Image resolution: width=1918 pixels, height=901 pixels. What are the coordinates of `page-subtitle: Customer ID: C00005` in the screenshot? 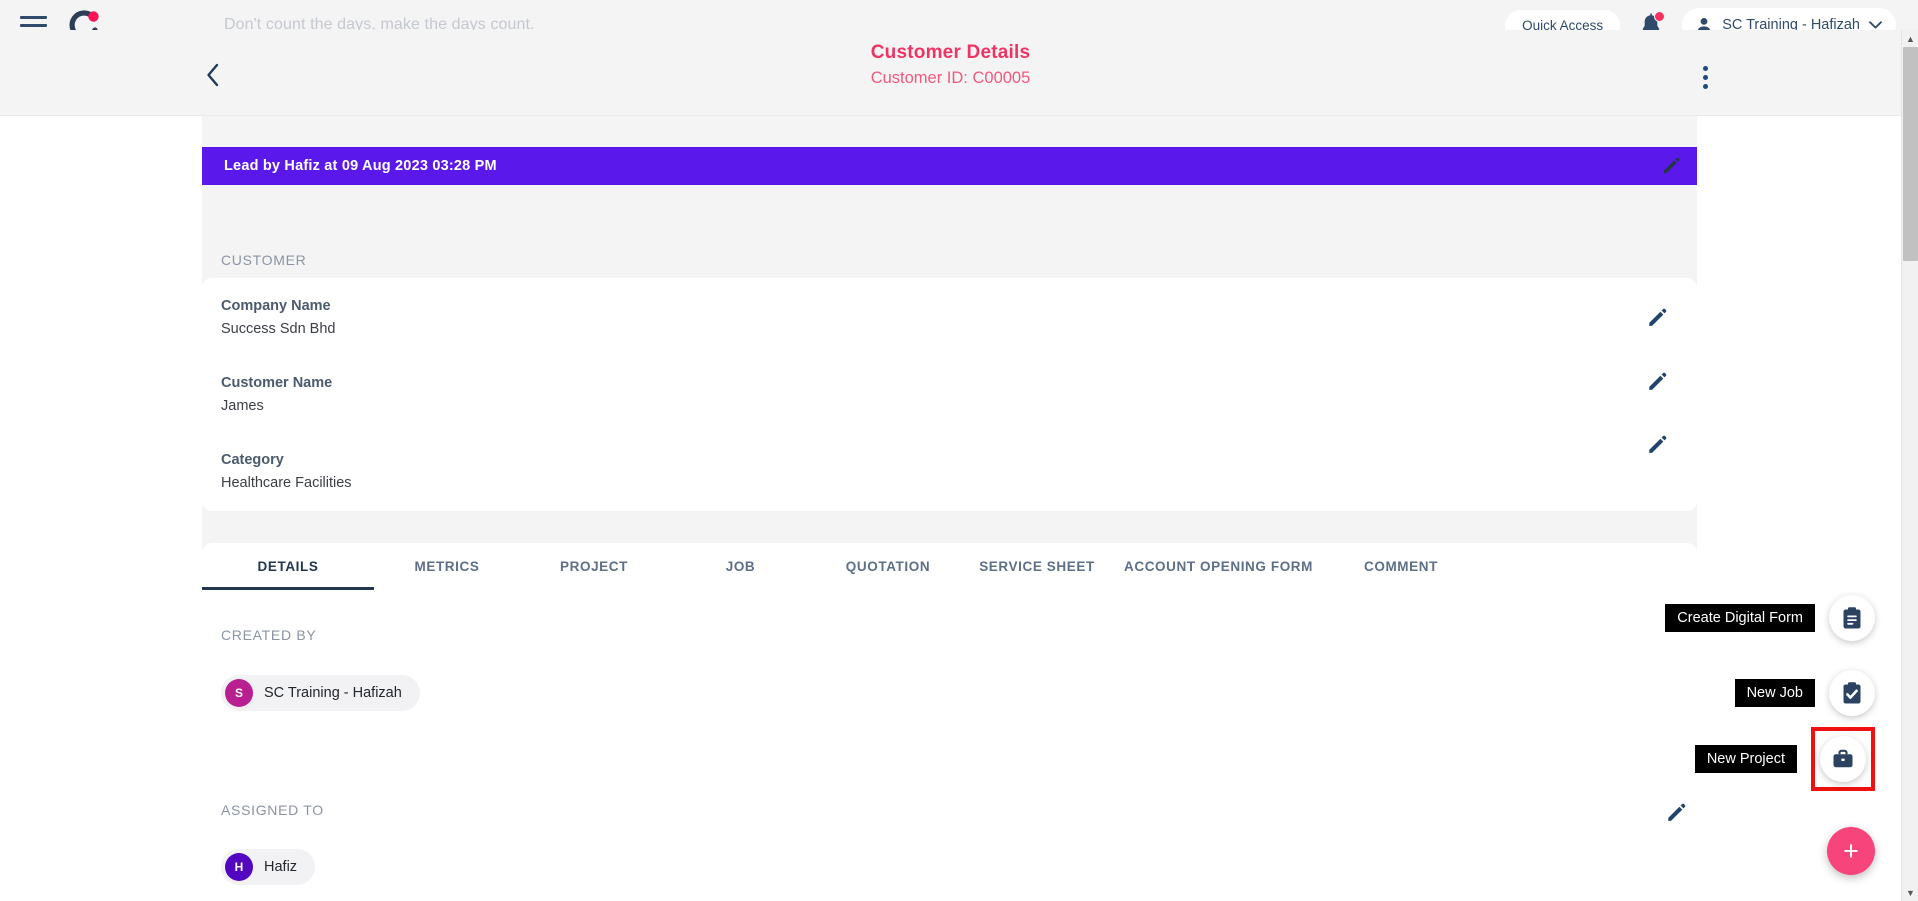 It's located at (950, 78).